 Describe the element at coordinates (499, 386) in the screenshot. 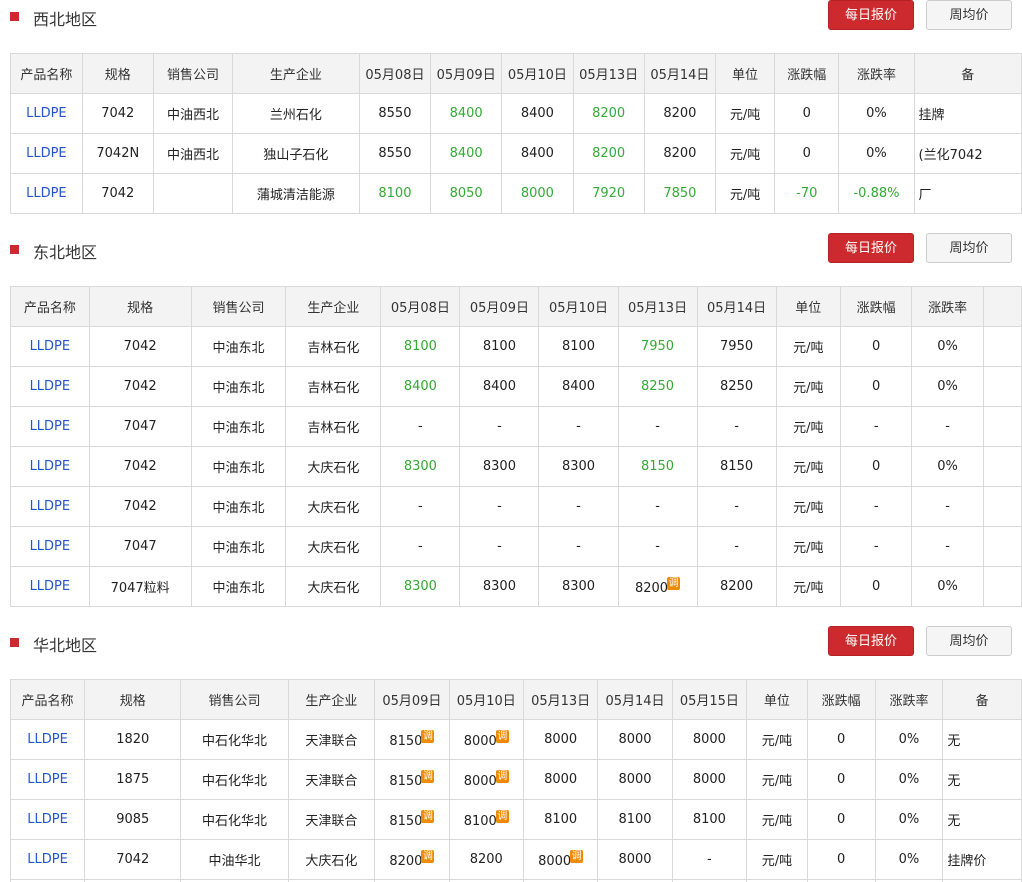

I see `cell-price-day-2: 8400` at that location.